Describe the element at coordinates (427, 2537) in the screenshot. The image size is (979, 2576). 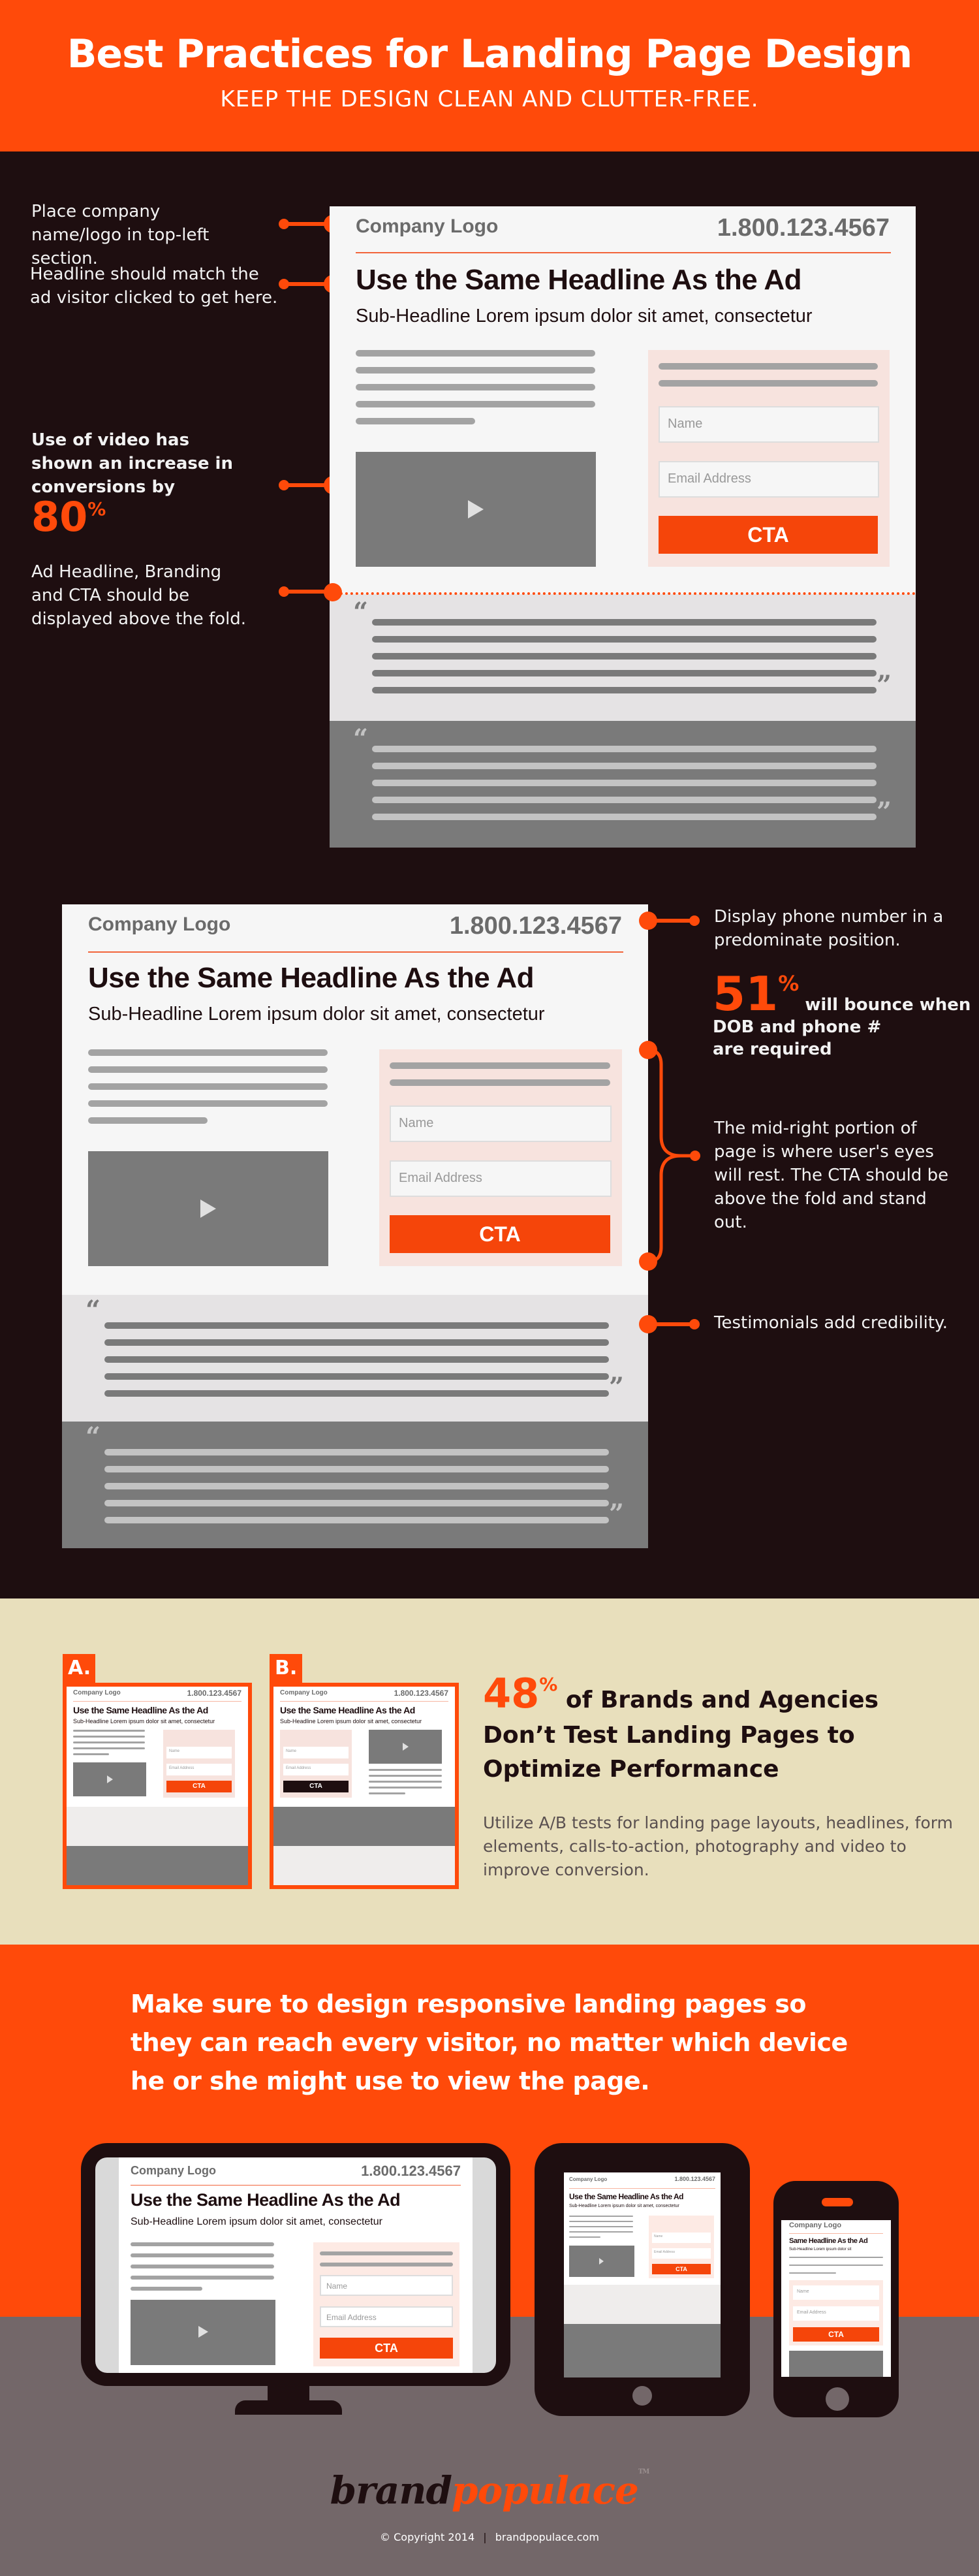
I see `copyright-text: © Copyright 2014` at that location.